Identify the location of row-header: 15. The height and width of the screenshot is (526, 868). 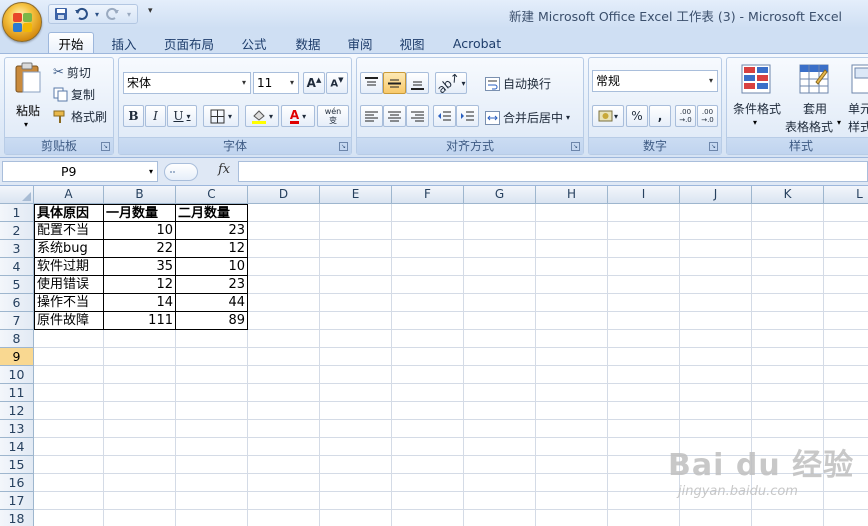
(17, 465).